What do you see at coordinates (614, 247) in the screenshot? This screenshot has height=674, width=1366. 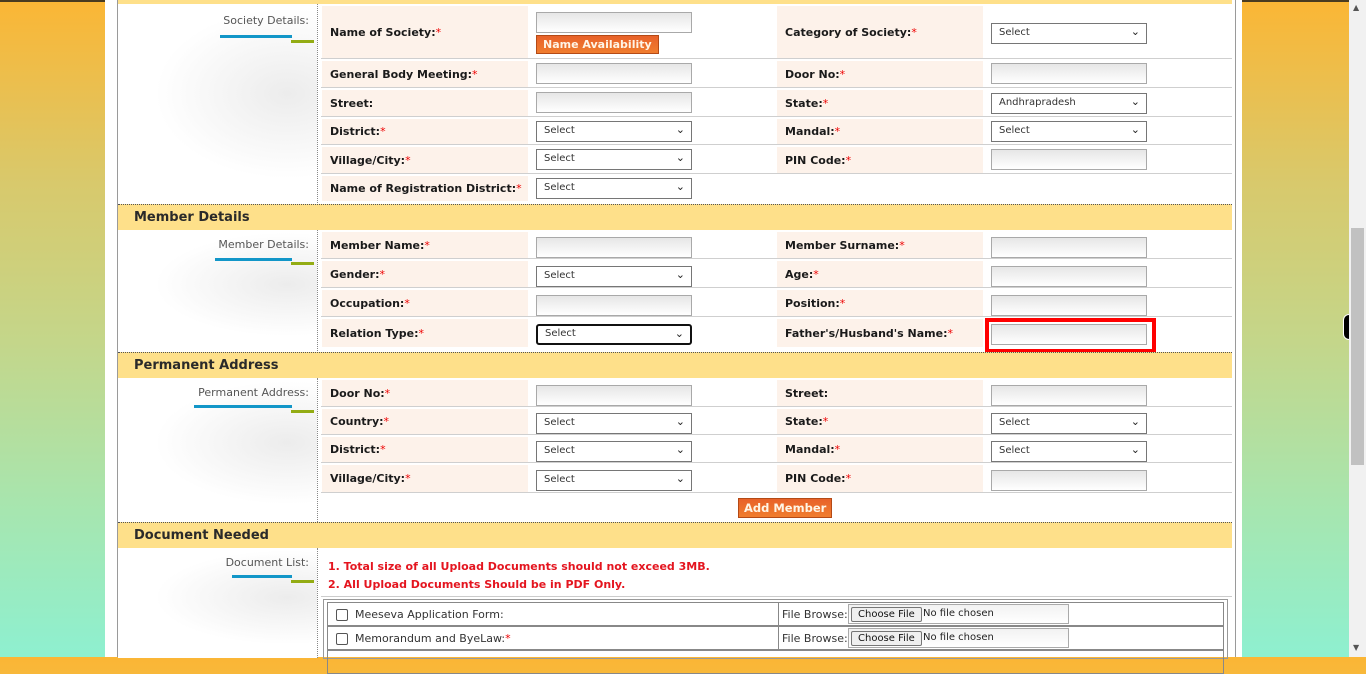 I see `member-name-input` at bounding box center [614, 247].